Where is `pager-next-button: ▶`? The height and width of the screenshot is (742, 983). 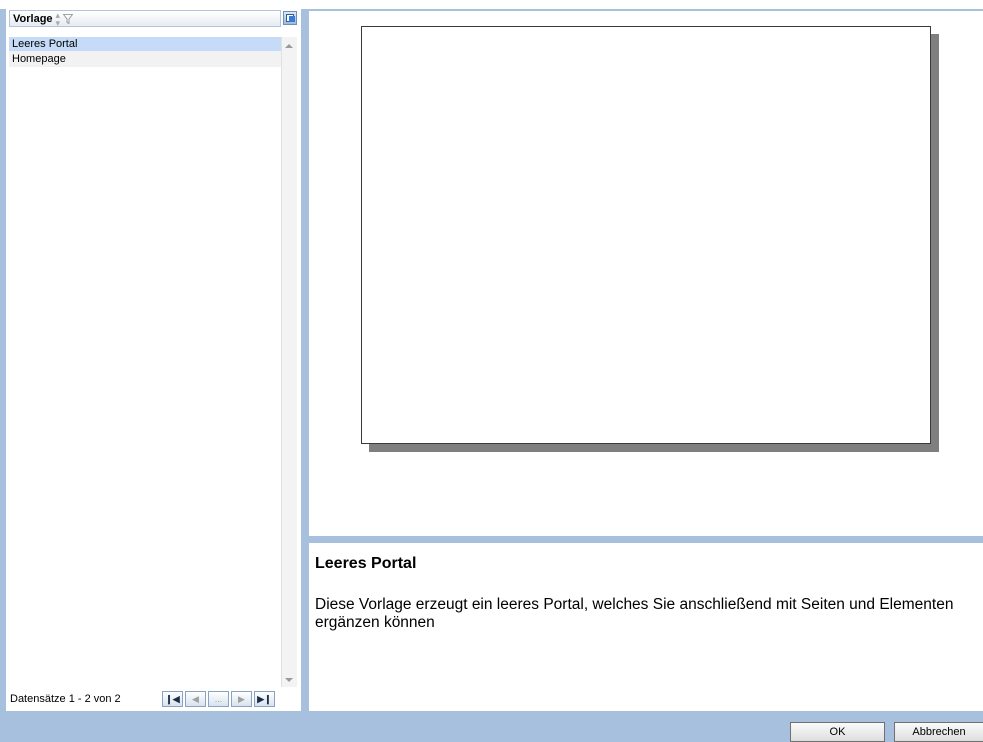 pager-next-button: ▶ is located at coordinates (241, 699).